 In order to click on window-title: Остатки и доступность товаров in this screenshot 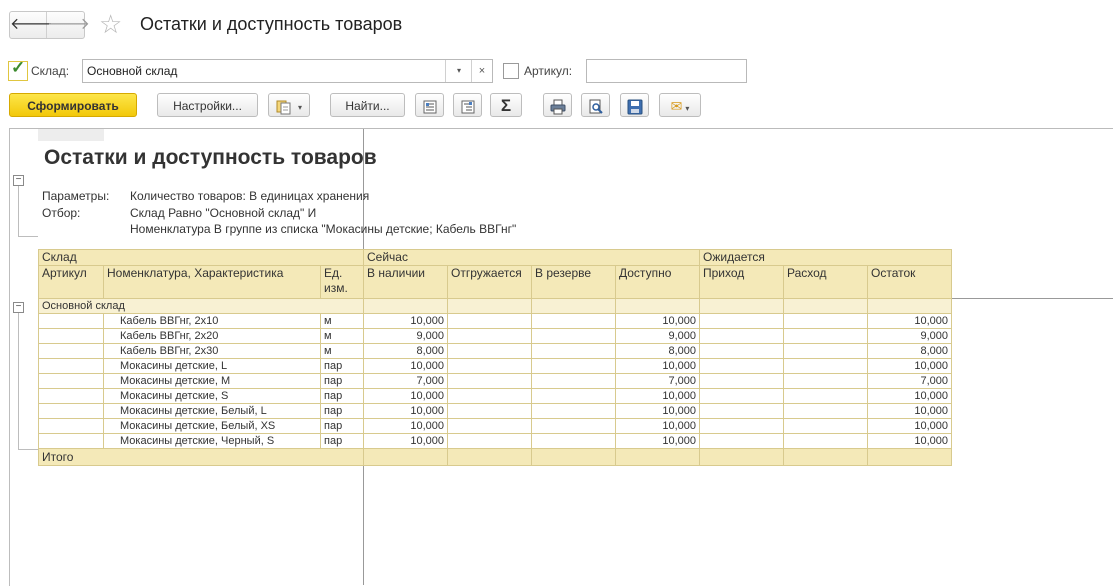, I will do `click(271, 24)`.